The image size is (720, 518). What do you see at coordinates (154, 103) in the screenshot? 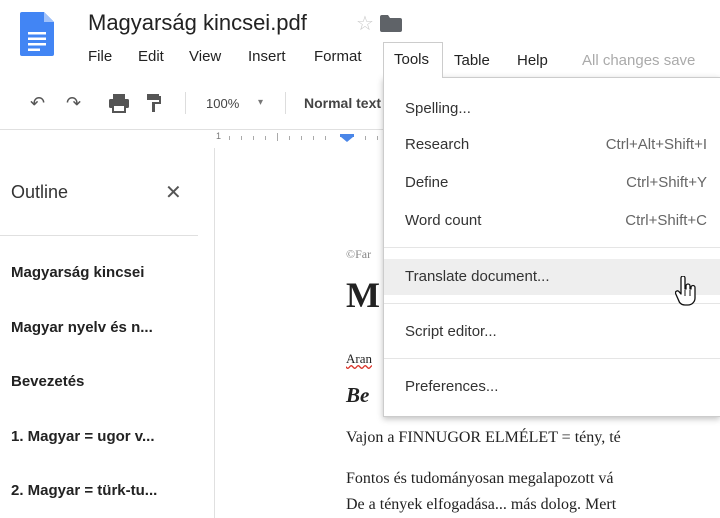
I see `paint-format-icon` at bounding box center [154, 103].